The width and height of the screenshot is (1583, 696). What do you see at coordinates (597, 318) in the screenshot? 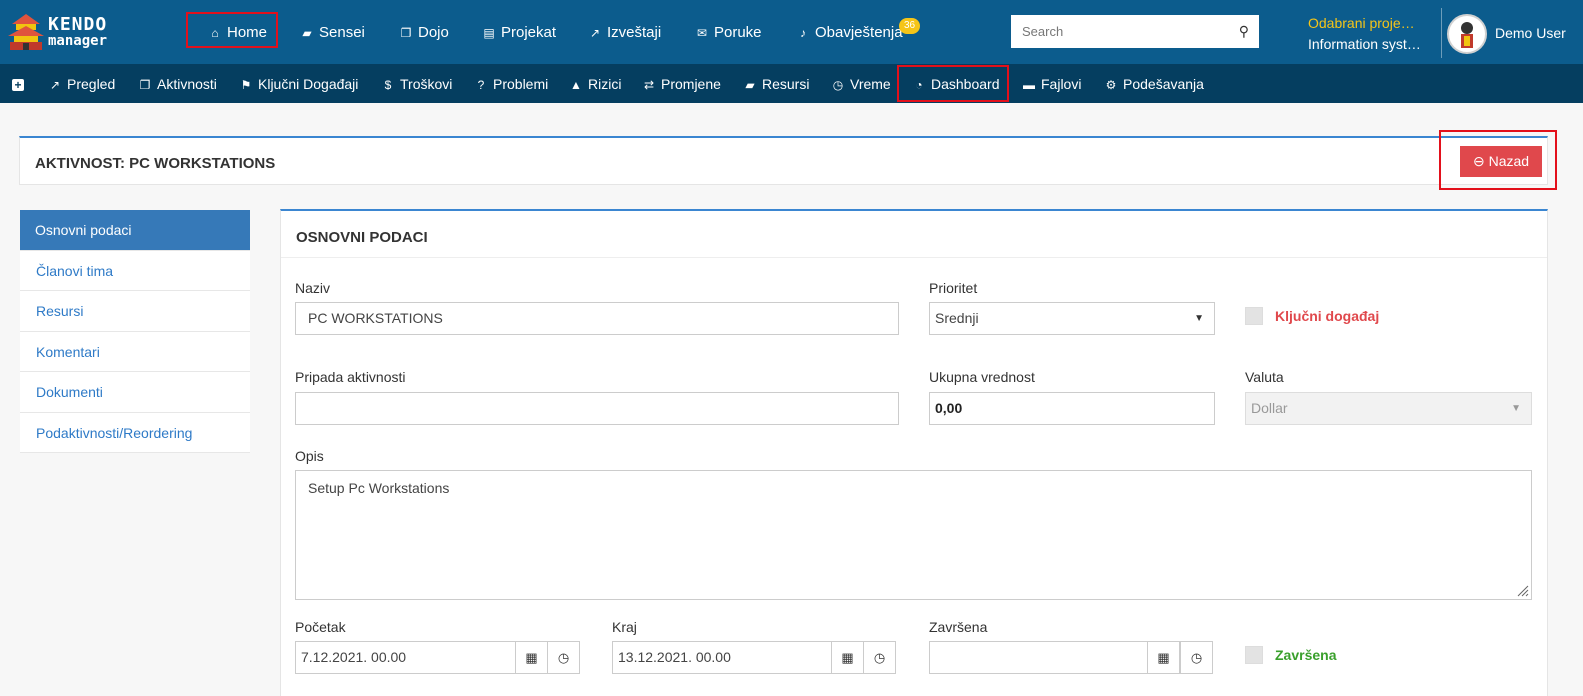
I see `naziv-input: PC WORKSTATIONS` at bounding box center [597, 318].